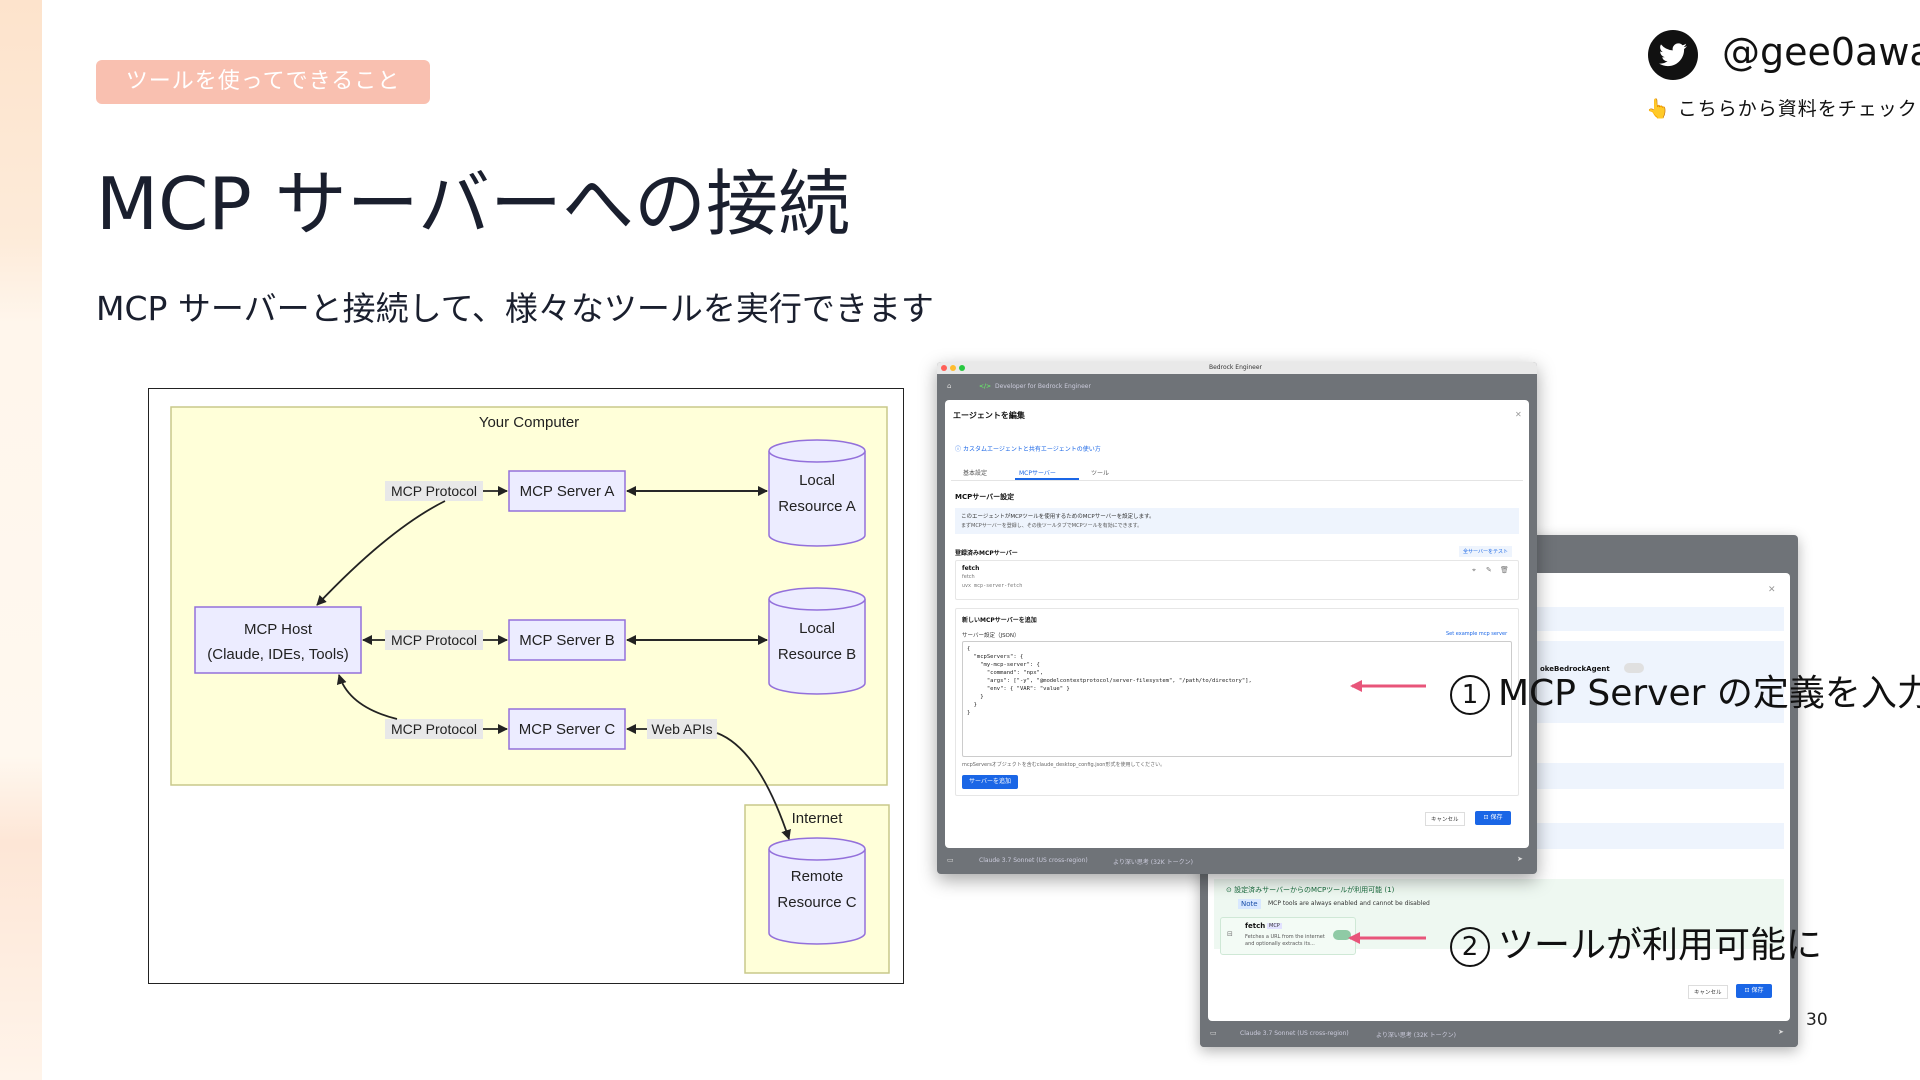 This screenshot has height=1080, width=1920. Describe the element at coordinates (1470, 695) in the screenshot. I see `annotation-number-1: 1` at that location.